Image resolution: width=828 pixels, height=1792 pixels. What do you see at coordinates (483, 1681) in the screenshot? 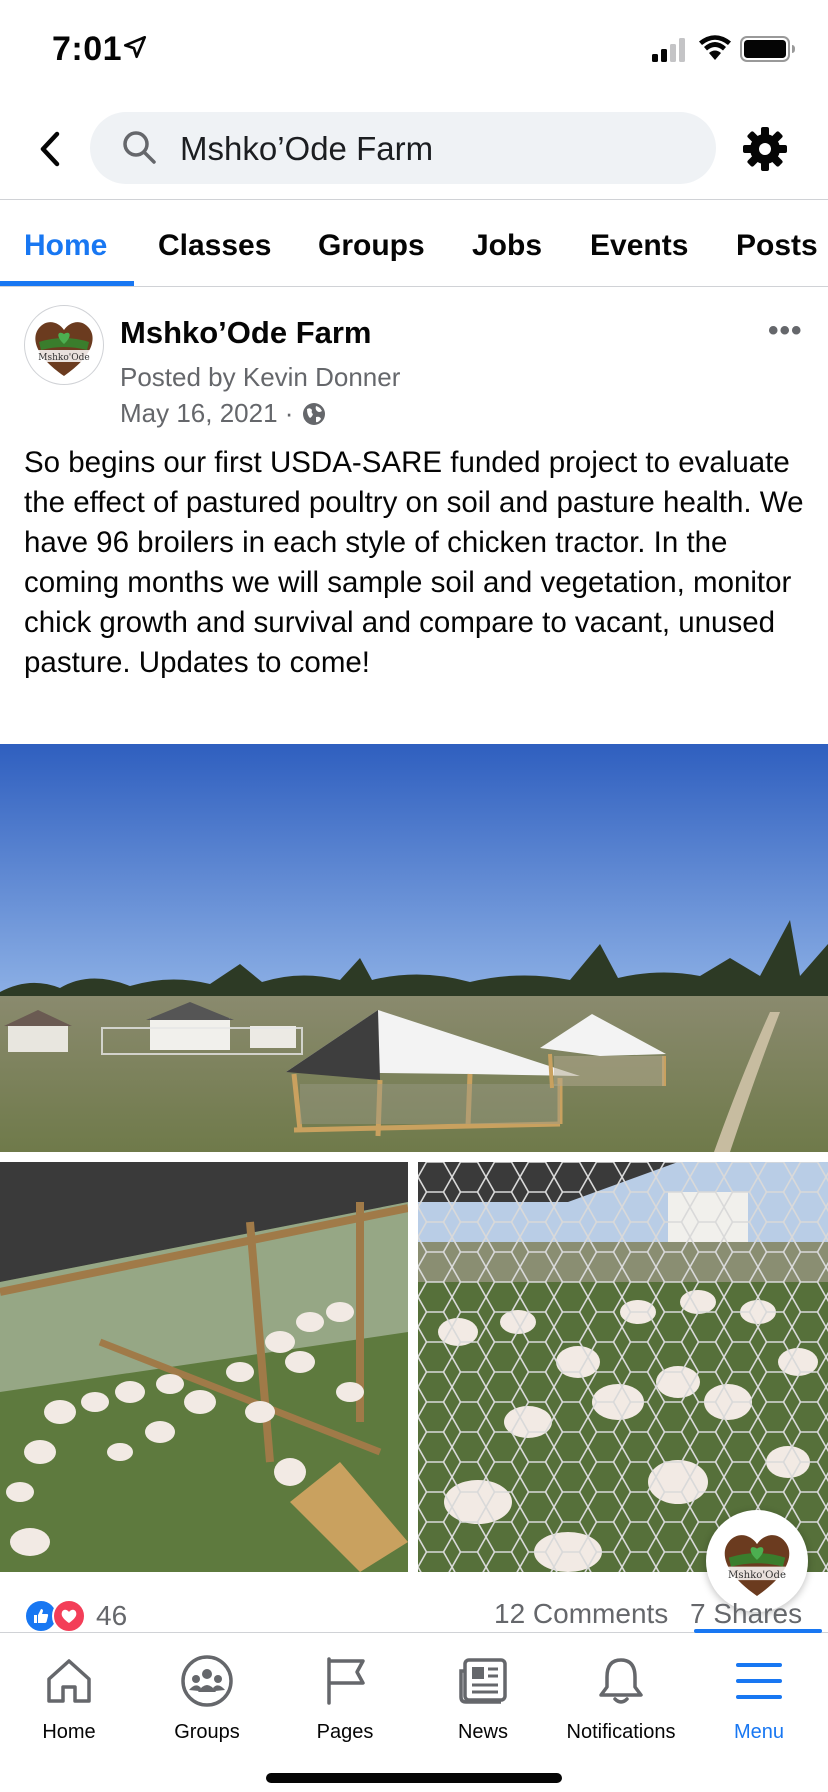
I see `news-icon` at bounding box center [483, 1681].